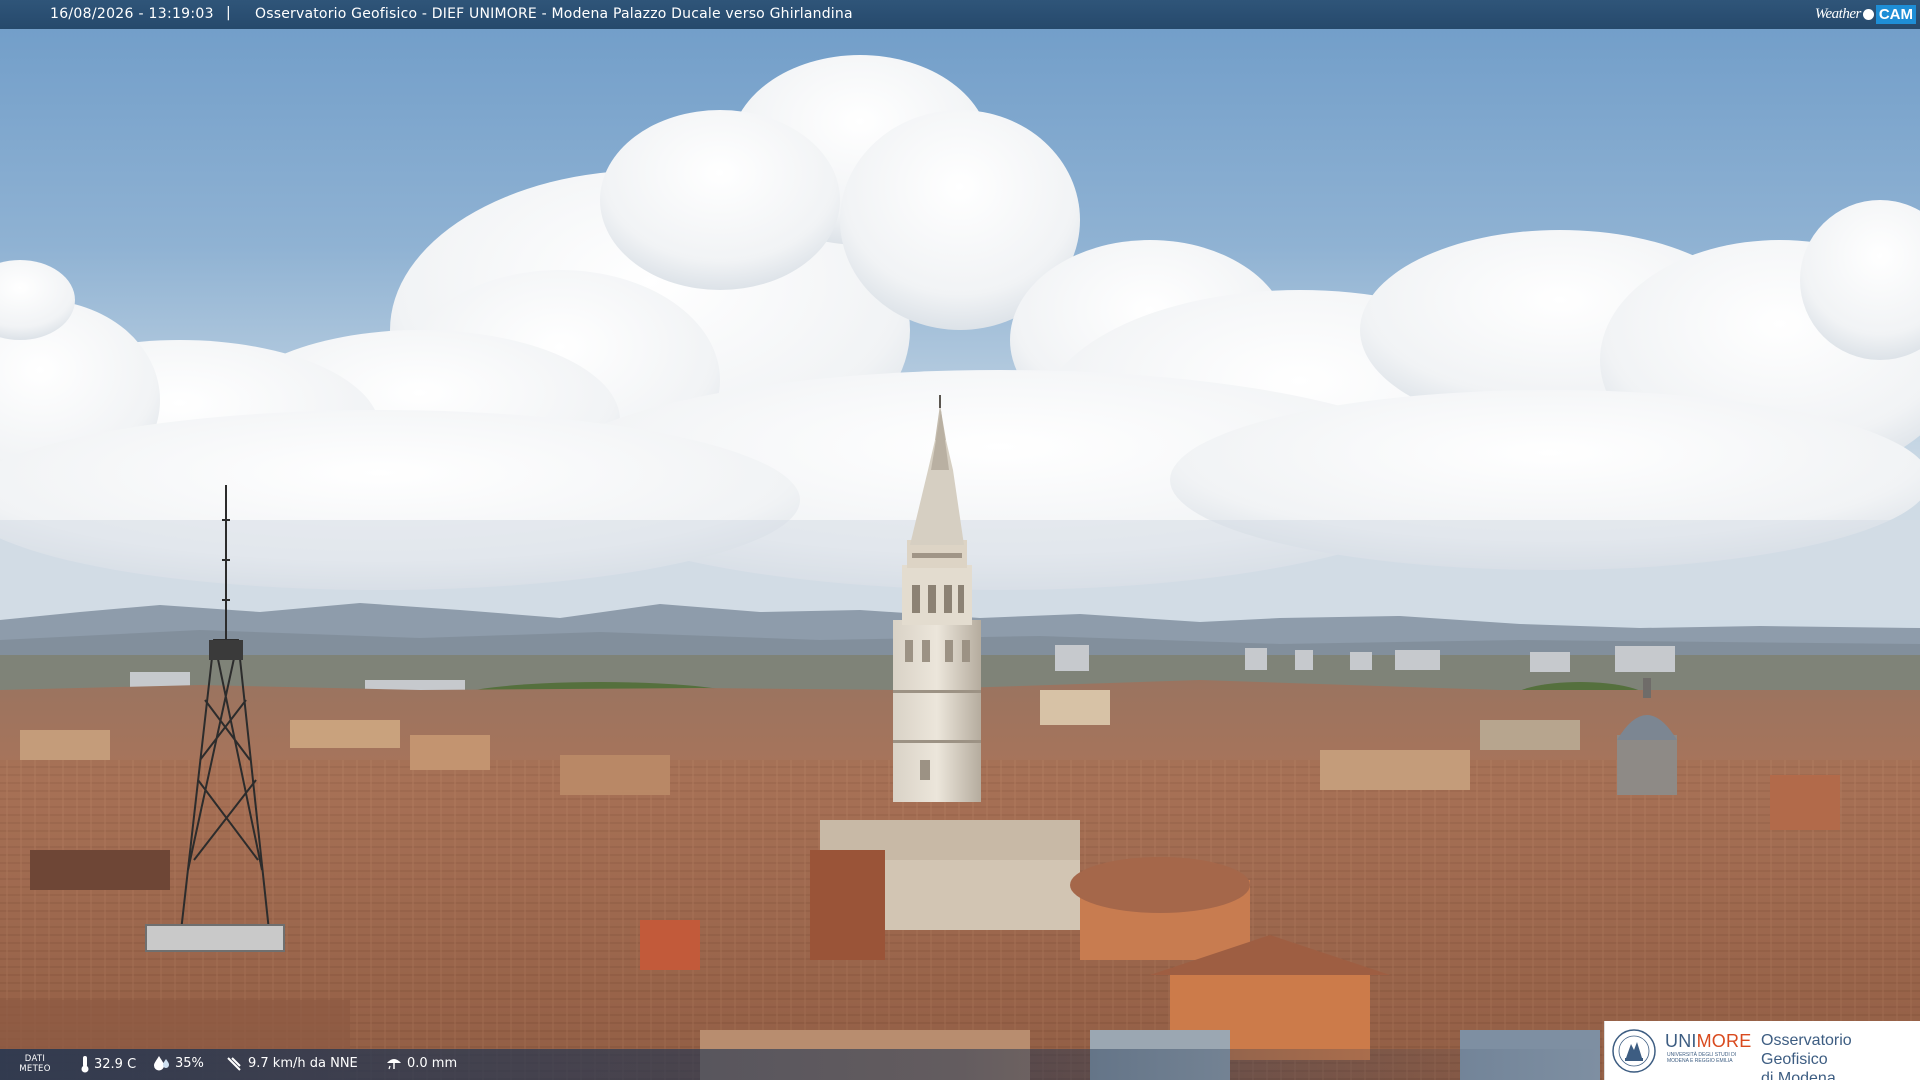 This screenshot has width=1920, height=1080. Describe the element at coordinates (1895, 14) in the screenshot. I see `weathercam-logo-cam: CAM` at that location.